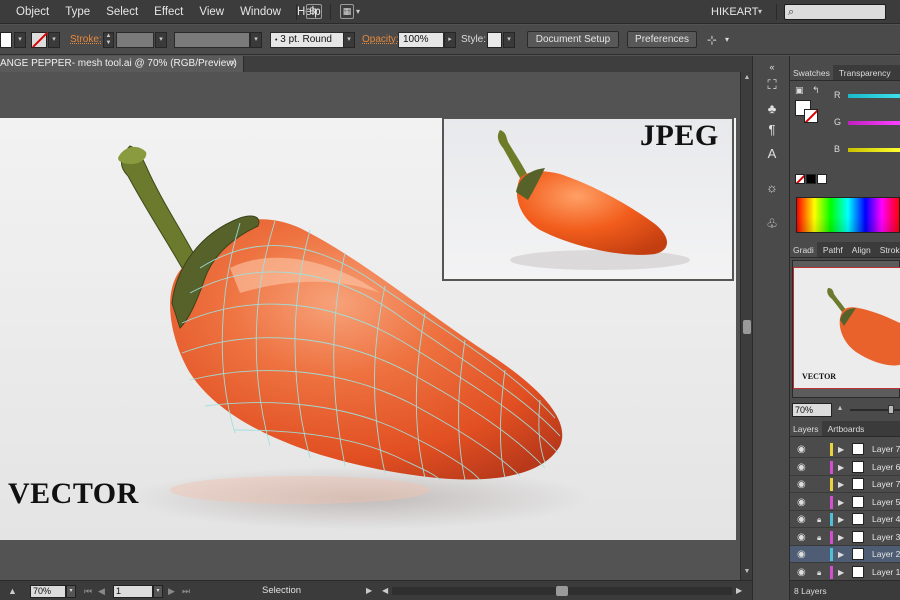  What do you see at coordinates (314, 11) in the screenshot?
I see `bridge-icon: Br` at bounding box center [314, 11].